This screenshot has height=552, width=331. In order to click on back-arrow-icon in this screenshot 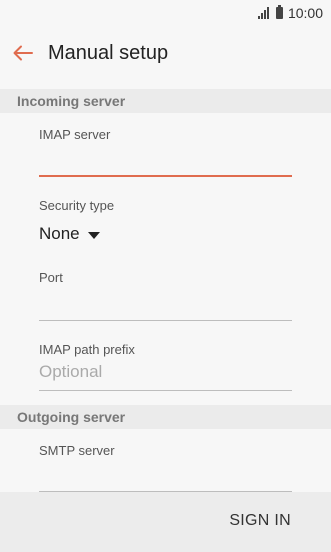, I will do `click(24, 53)`.